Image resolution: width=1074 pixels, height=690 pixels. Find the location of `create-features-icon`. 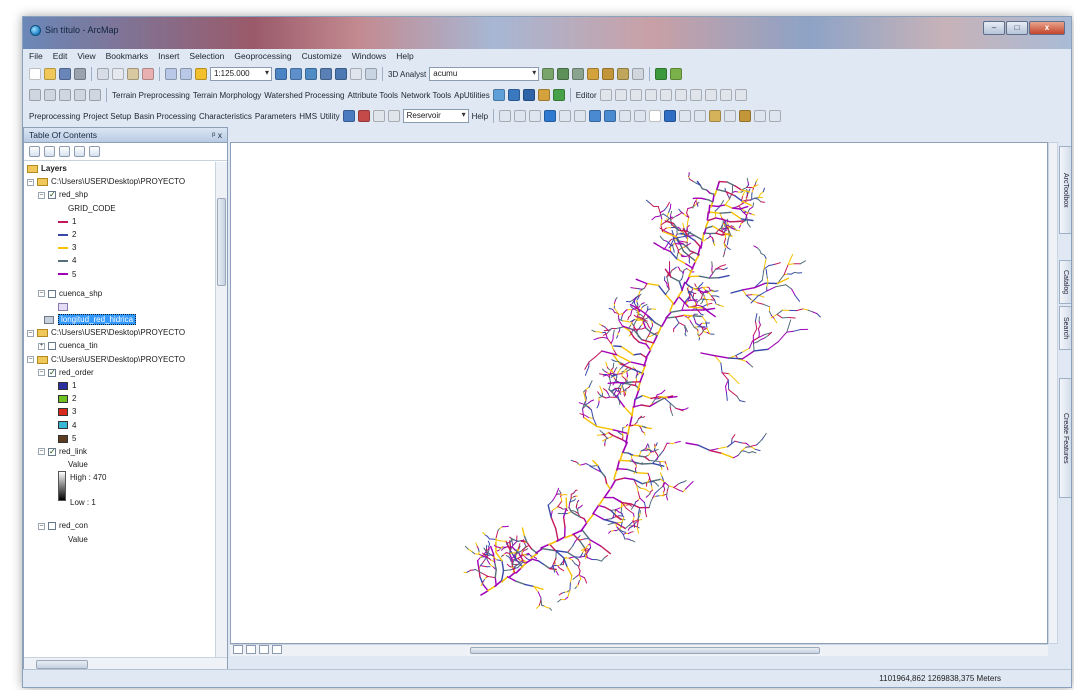

create-features-icon is located at coordinates (740, 95).